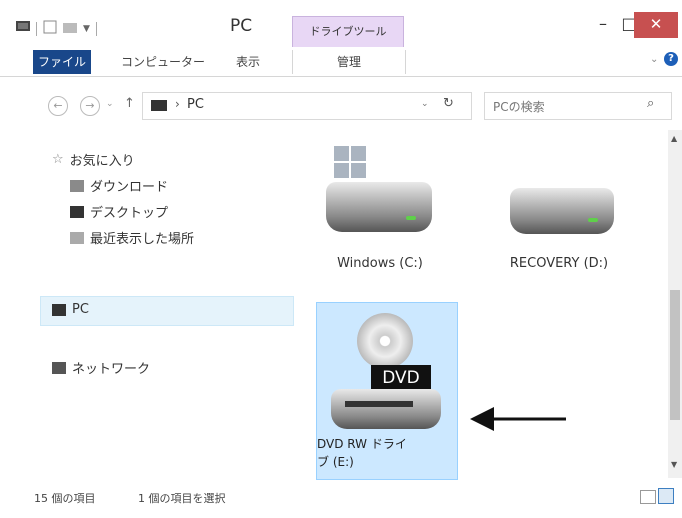  I want to click on drive-e-tile: DVD DVD RW ドライ ブ (E:), so click(387, 391).